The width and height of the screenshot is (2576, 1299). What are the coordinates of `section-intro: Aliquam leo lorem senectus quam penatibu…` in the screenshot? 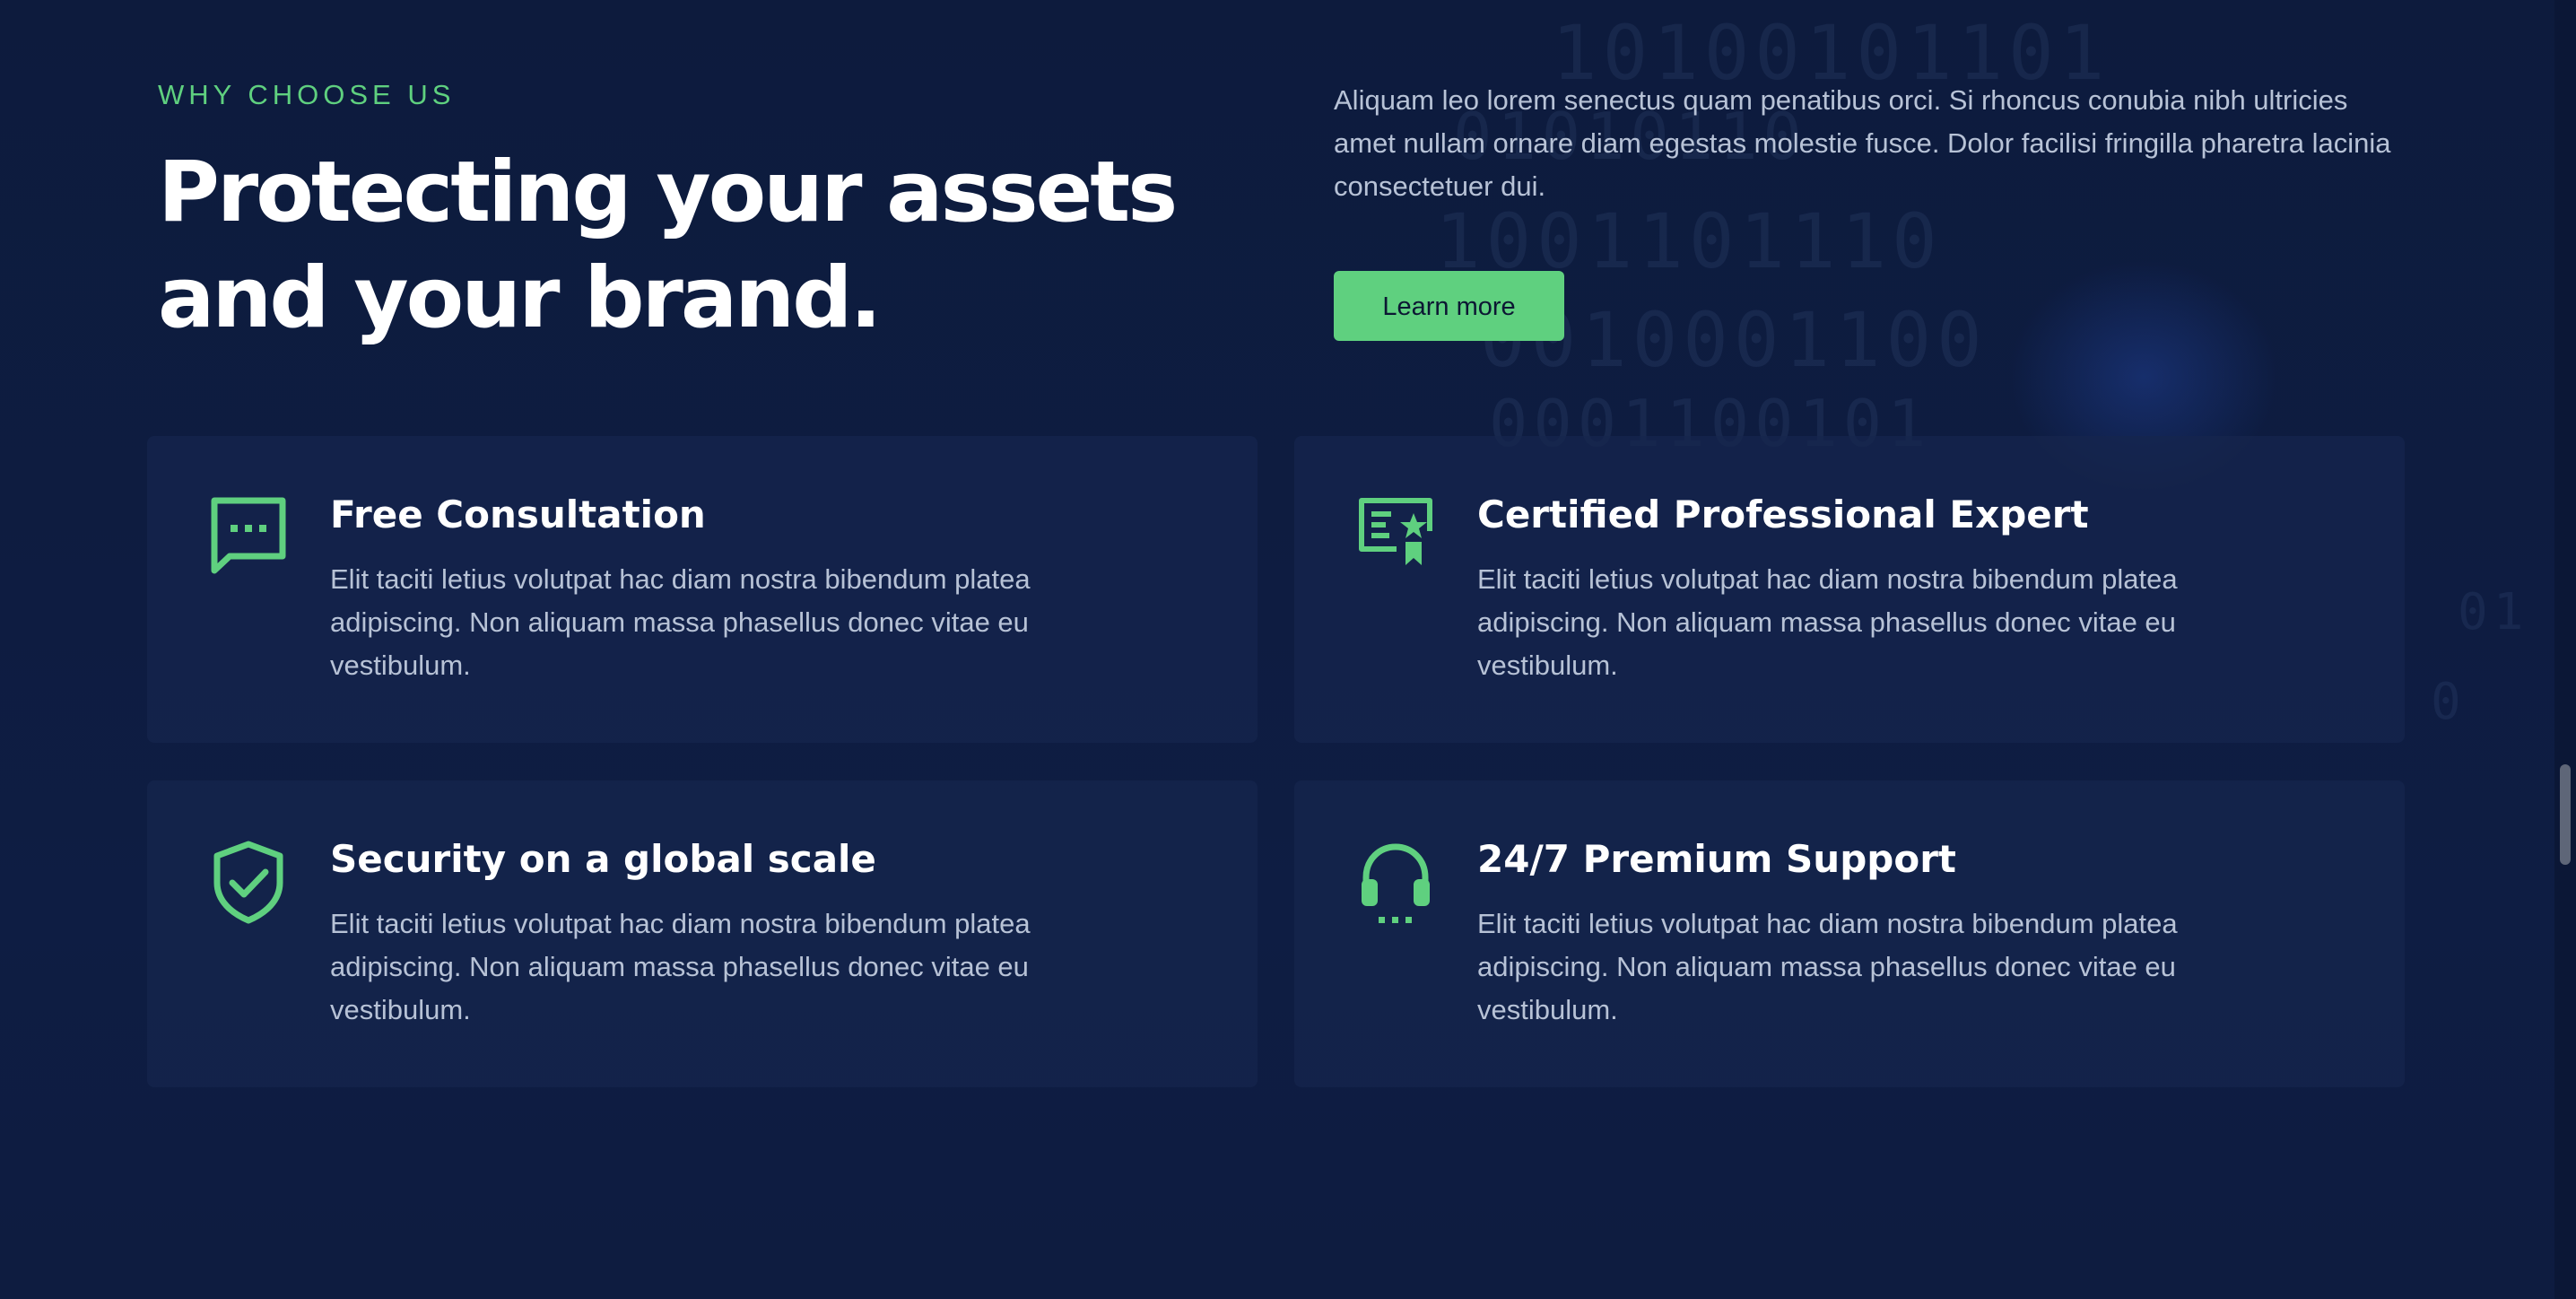 It's located at (1872, 210).